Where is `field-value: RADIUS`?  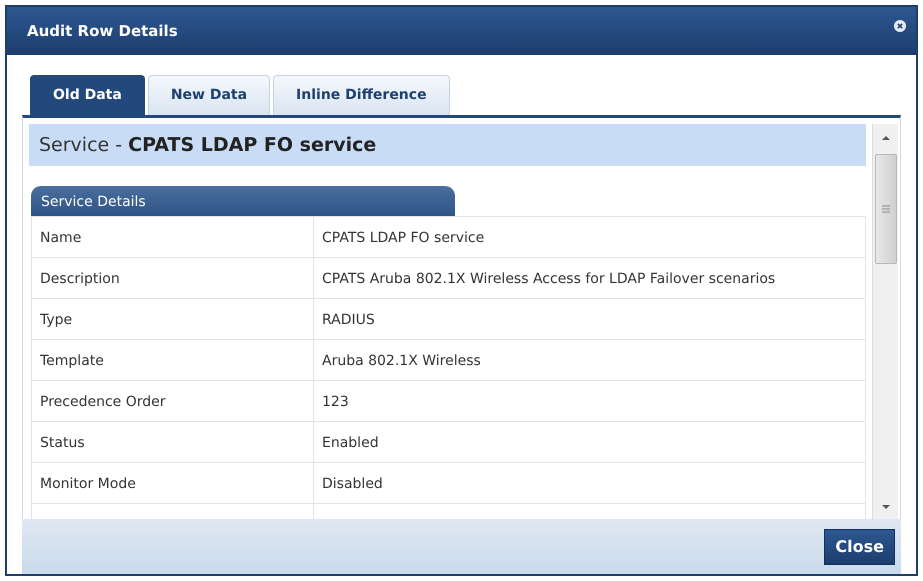 field-value: RADIUS is located at coordinates (348, 320).